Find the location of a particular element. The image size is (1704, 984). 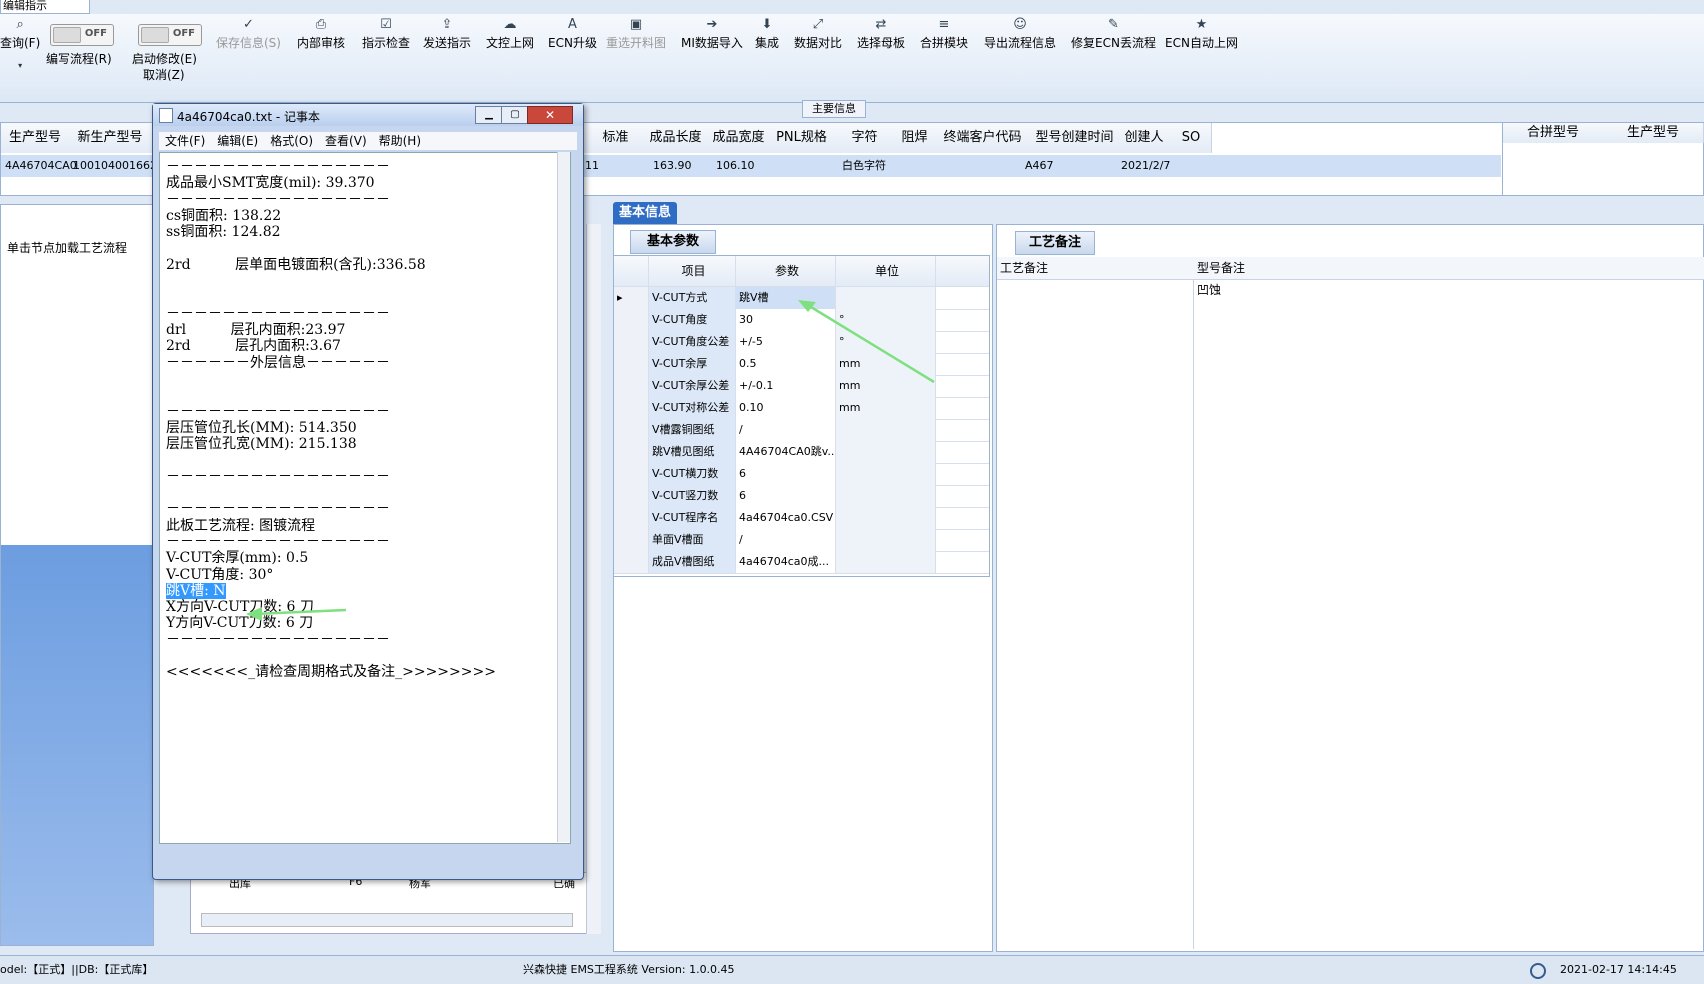

params-cell: V-CUT竖刀数 is located at coordinates (692, 496).